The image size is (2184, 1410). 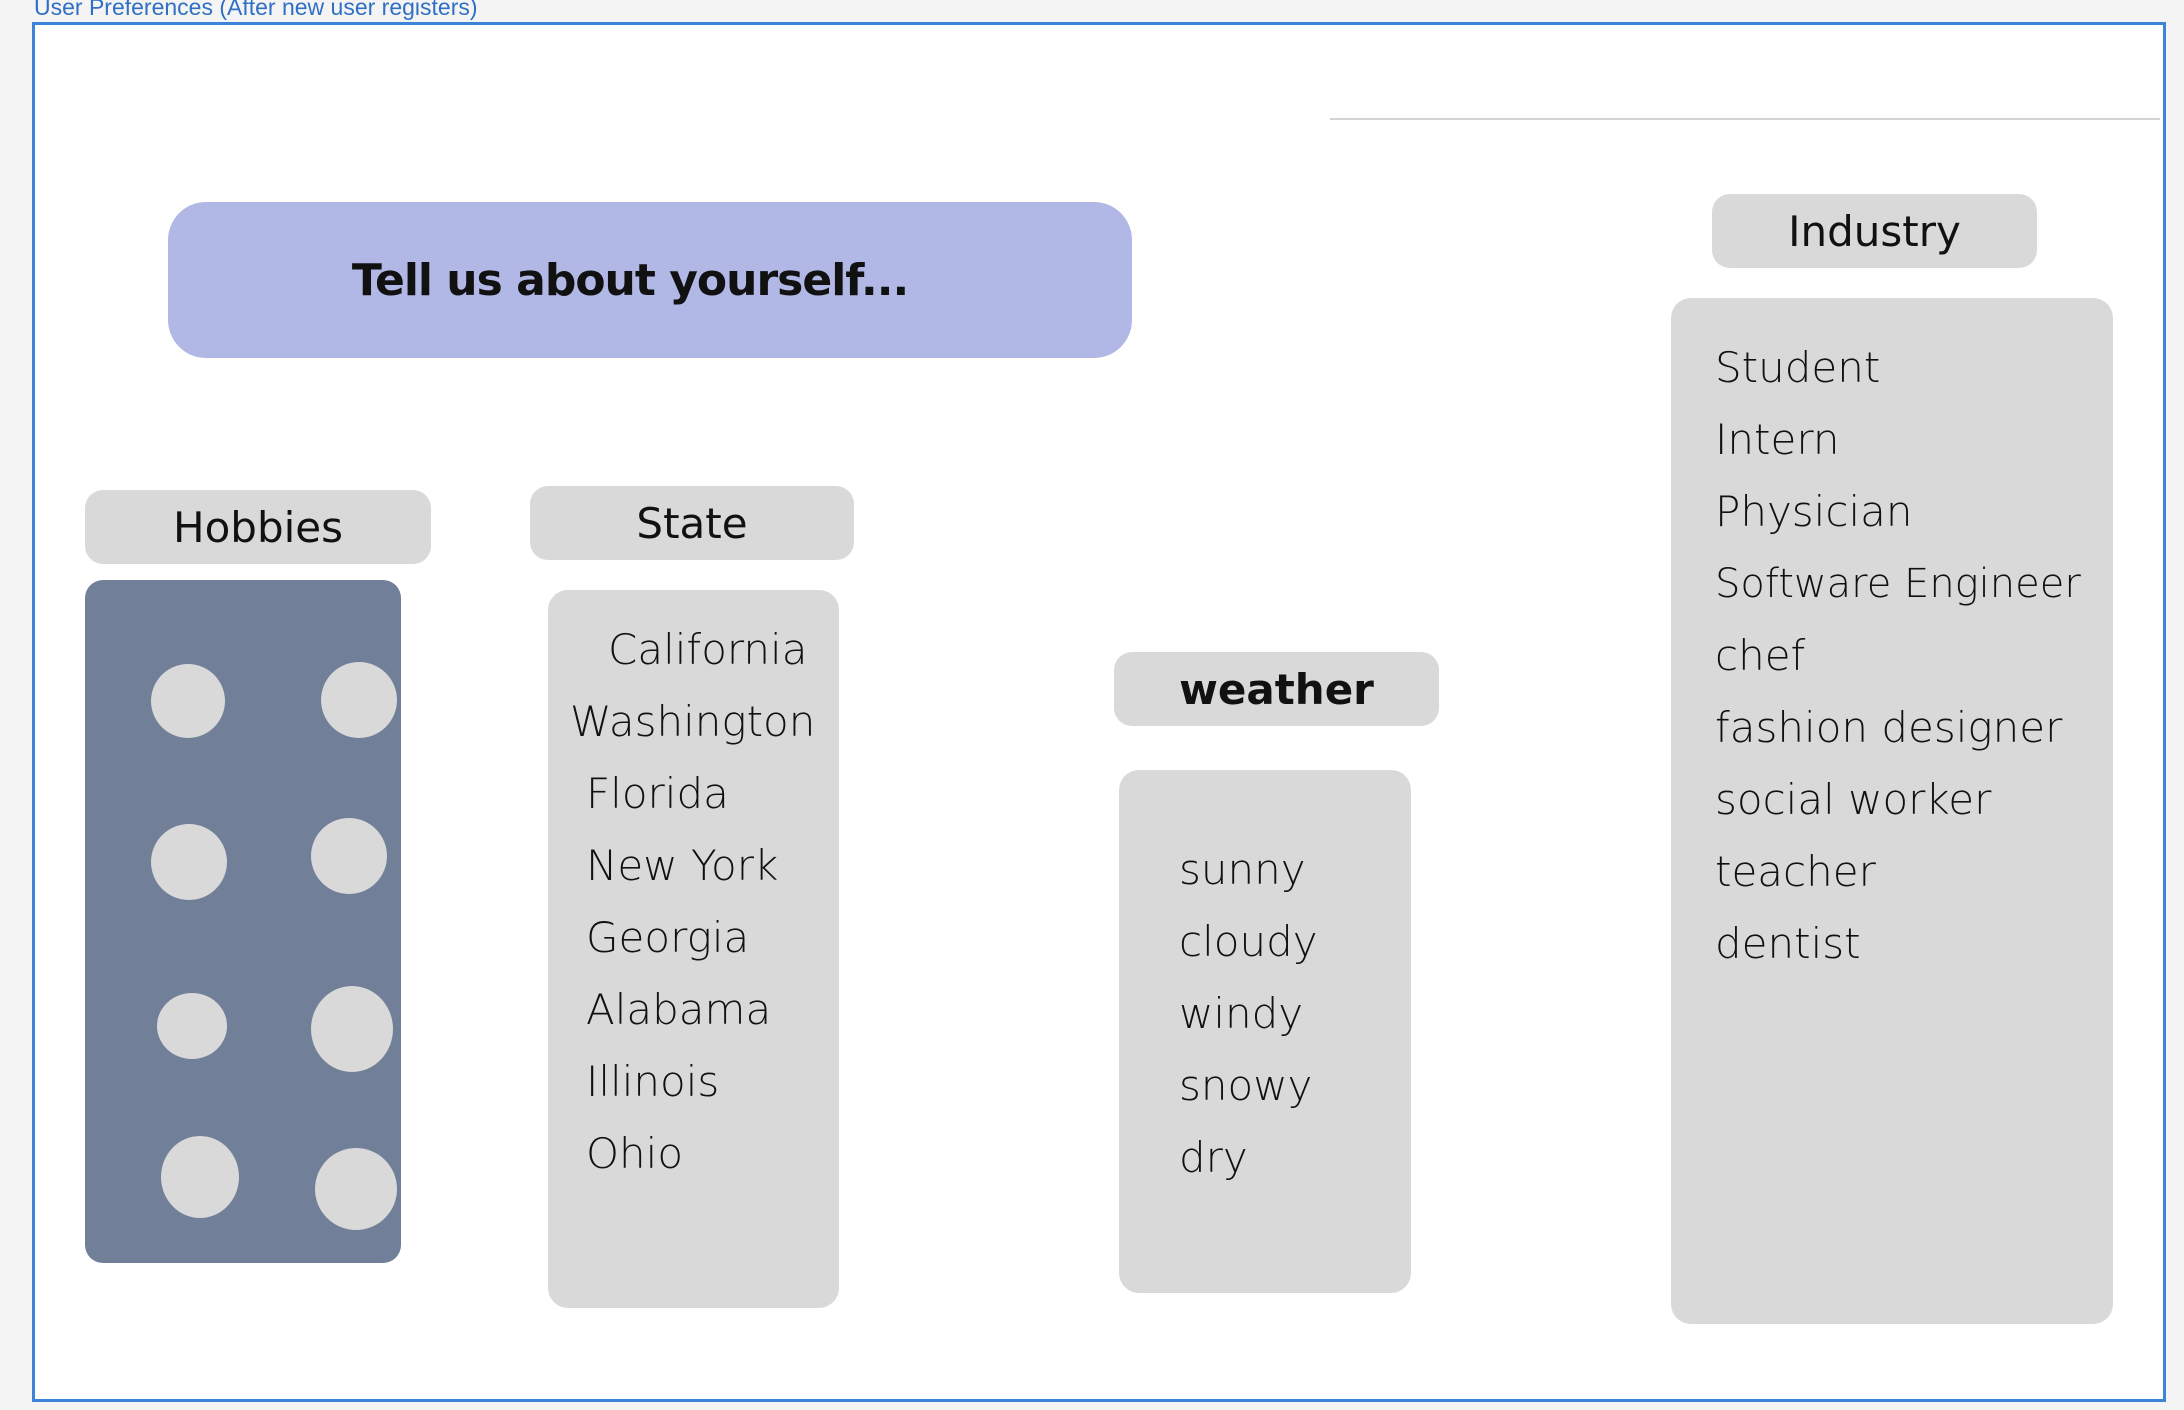 What do you see at coordinates (1898, 584) in the screenshot?
I see `industry-option: Software Engineer` at bounding box center [1898, 584].